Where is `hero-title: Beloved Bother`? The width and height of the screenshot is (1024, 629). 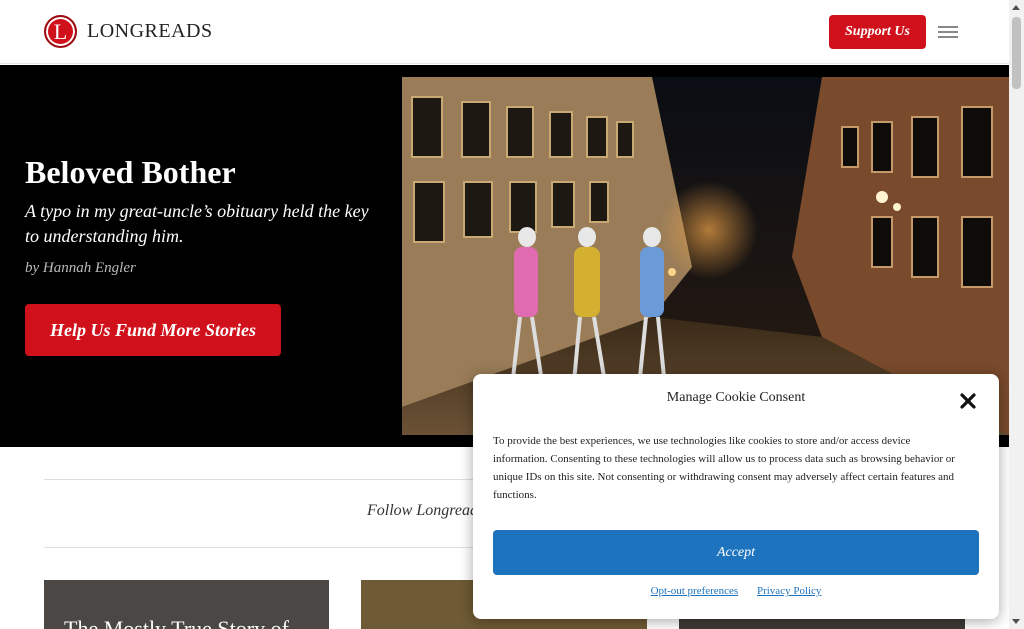 hero-title: Beloved Bother is located at coordinates (130, 172).